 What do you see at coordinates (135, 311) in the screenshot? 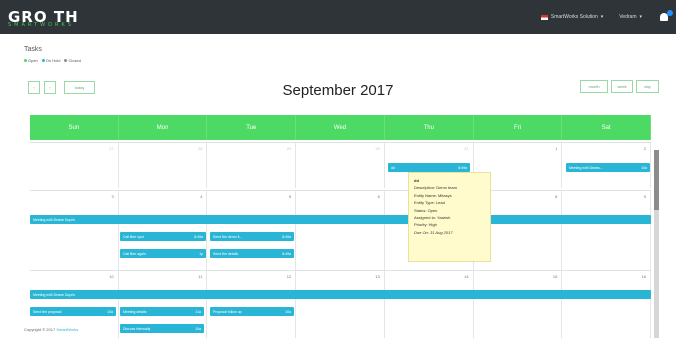
I see `event-label: Meeting details` at bounding box center [135, 311].